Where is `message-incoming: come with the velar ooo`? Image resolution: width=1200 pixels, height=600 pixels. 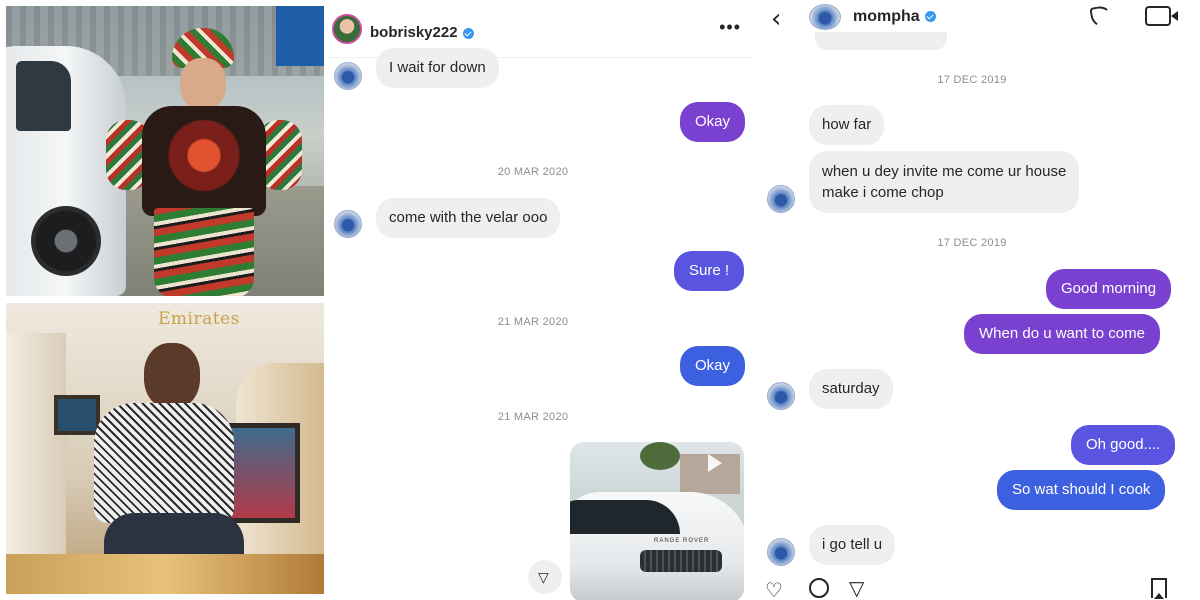 message-incoming: come with the velar ooo is located at coordinates (468, 218).